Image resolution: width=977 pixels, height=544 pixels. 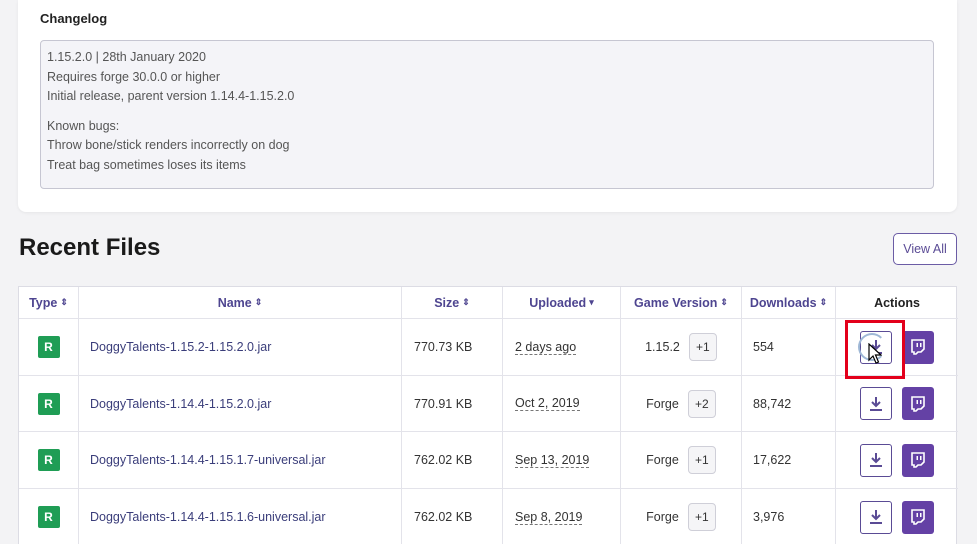 I want to click on file-size: 770.73 KB, so click(x=452, y=347).